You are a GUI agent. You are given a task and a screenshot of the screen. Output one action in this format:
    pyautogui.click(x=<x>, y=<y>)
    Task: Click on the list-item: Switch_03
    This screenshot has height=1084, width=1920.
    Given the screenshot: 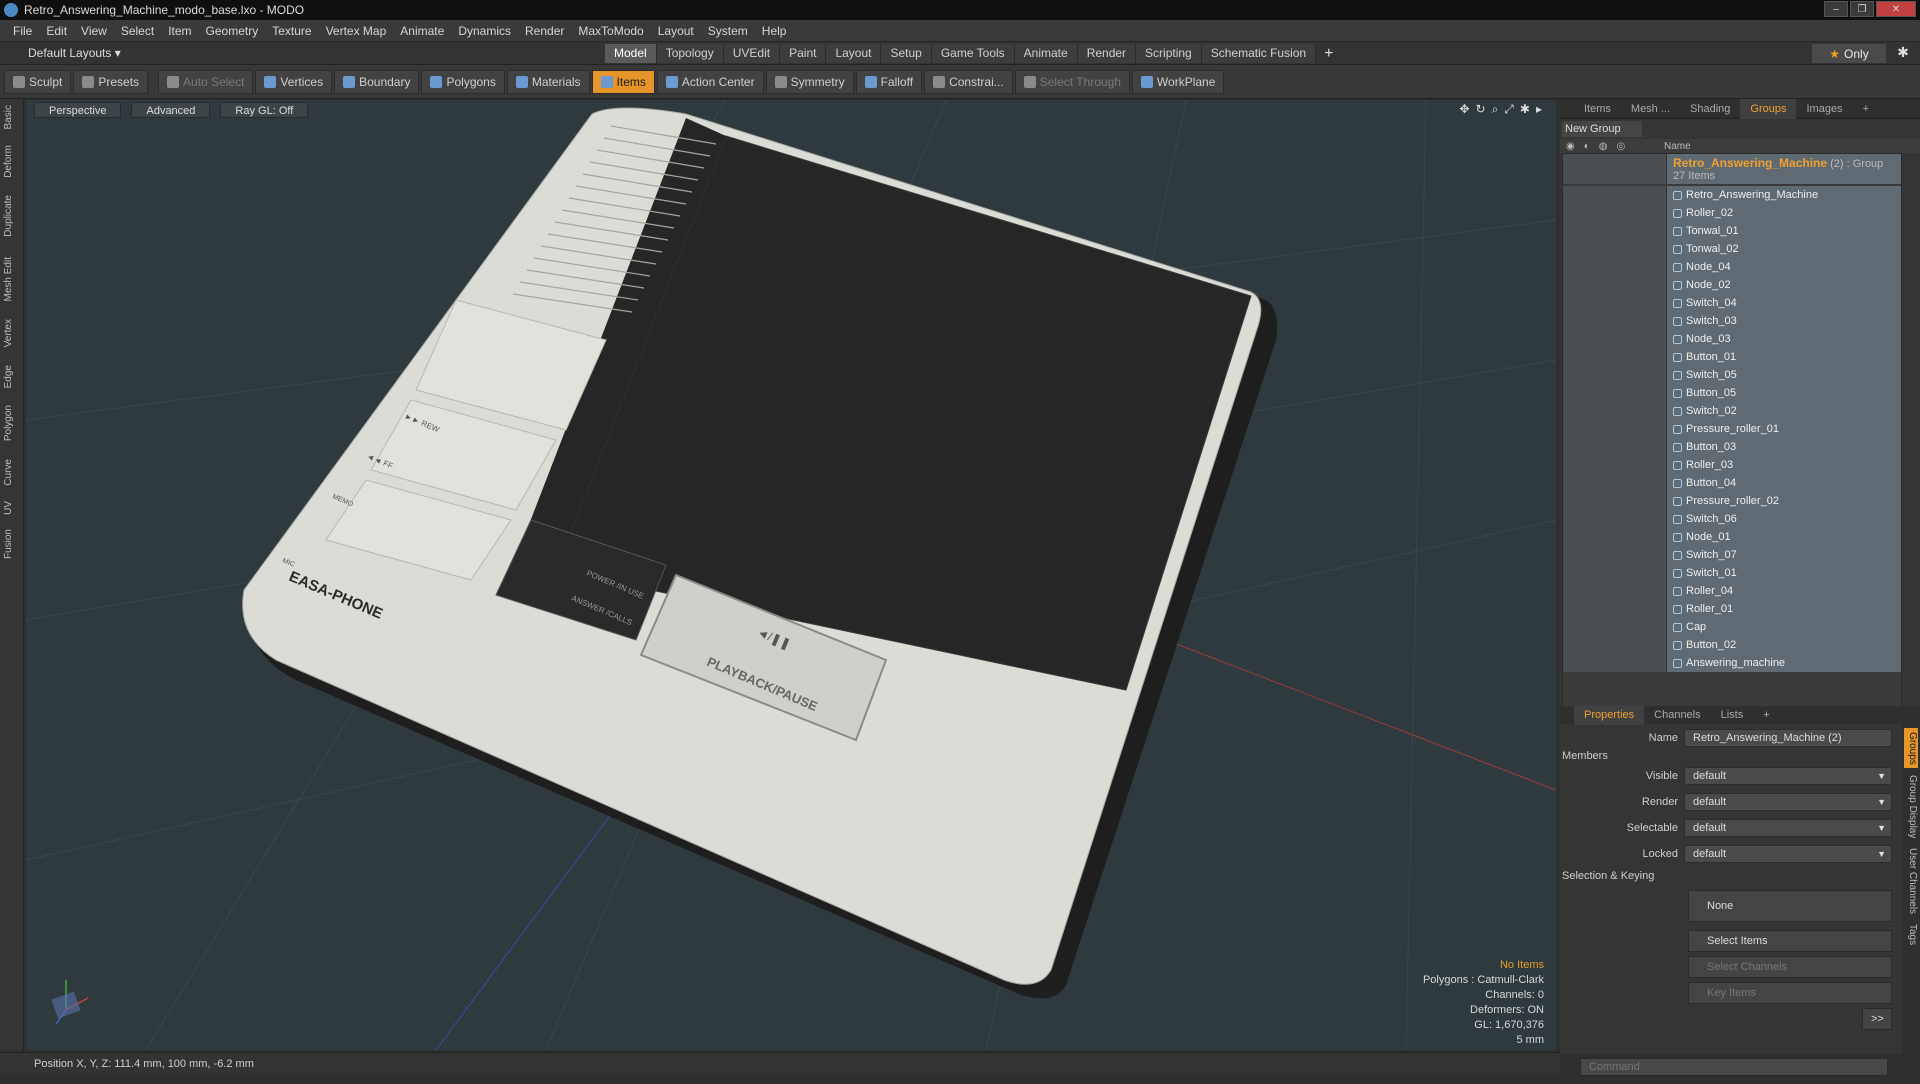 What is the action you would take?
    pyautogui.click(x=1732, y=321)
    